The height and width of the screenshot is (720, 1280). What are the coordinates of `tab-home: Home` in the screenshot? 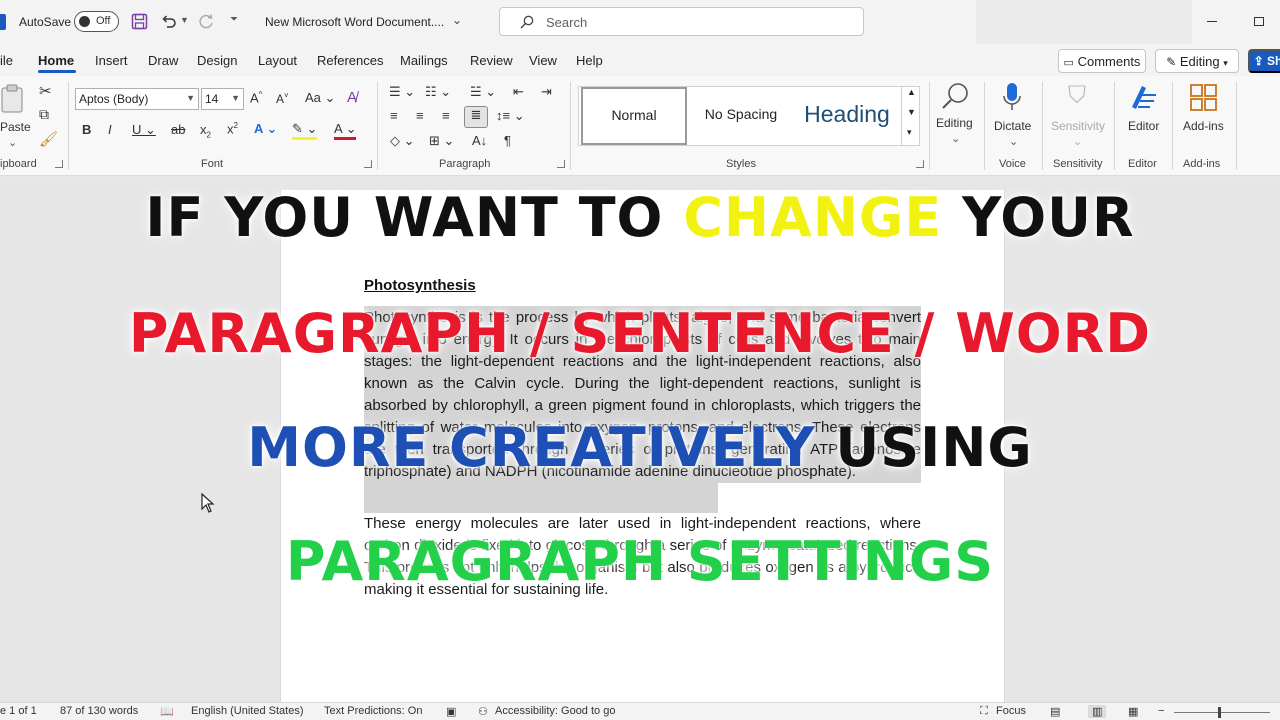 It's located at (56, 60).